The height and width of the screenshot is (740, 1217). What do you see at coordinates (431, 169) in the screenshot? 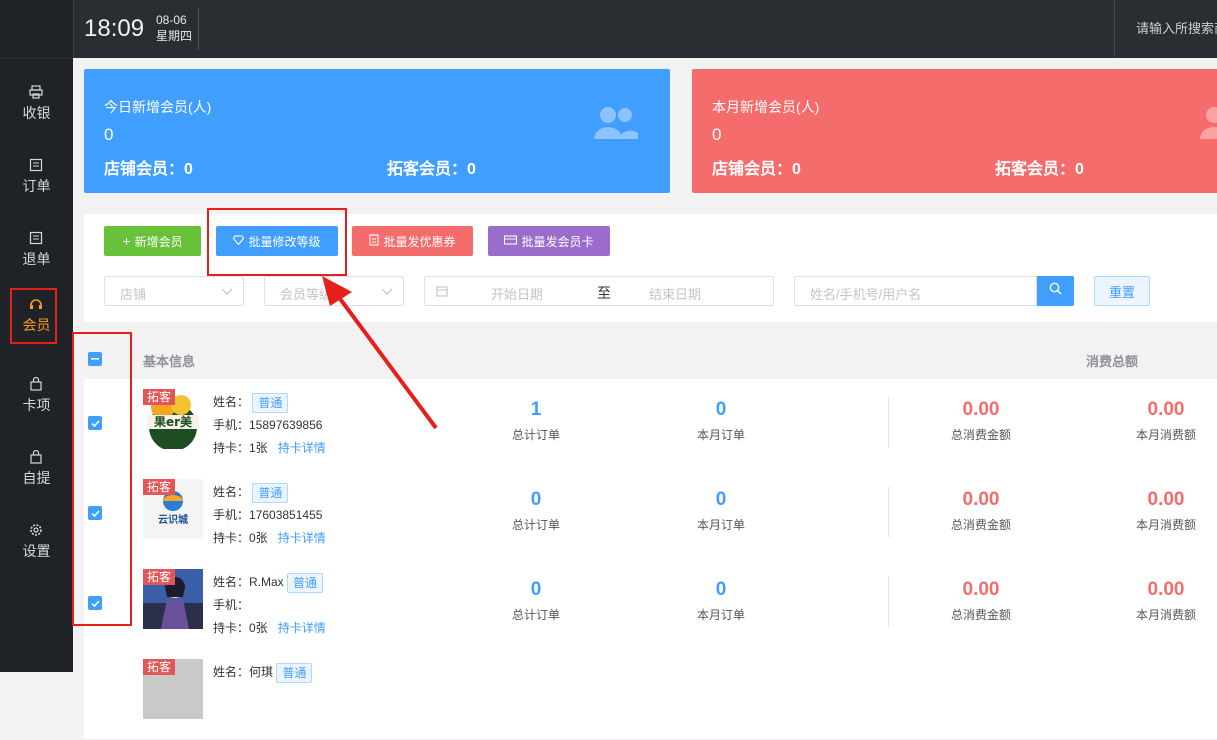
I see `expand-members: 拓客会员：0` at bounding box center [431, 169].